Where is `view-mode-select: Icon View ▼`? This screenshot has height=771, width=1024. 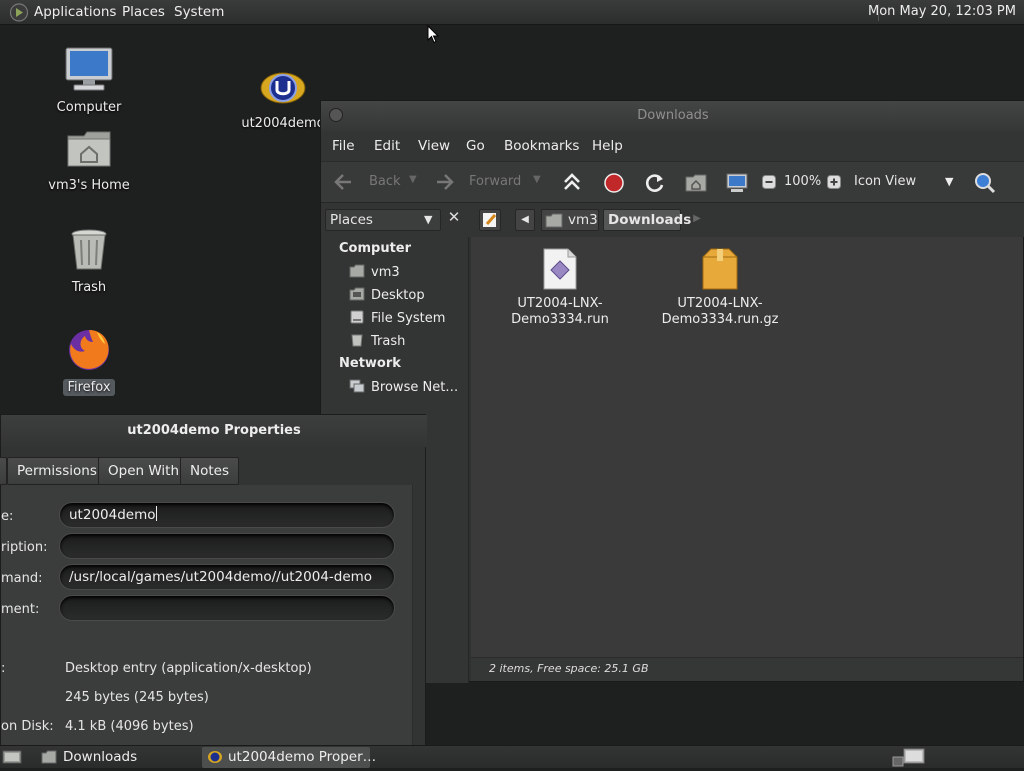 view-mode-select: Icon View ▼ is located at coordinates (906, 183).